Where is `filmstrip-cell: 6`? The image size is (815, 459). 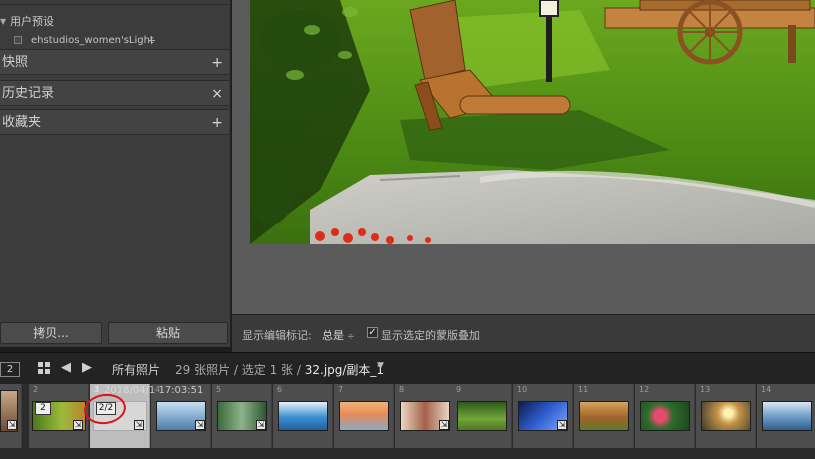
filmstrip-cell: 6 is located at coordinates (303, 416).